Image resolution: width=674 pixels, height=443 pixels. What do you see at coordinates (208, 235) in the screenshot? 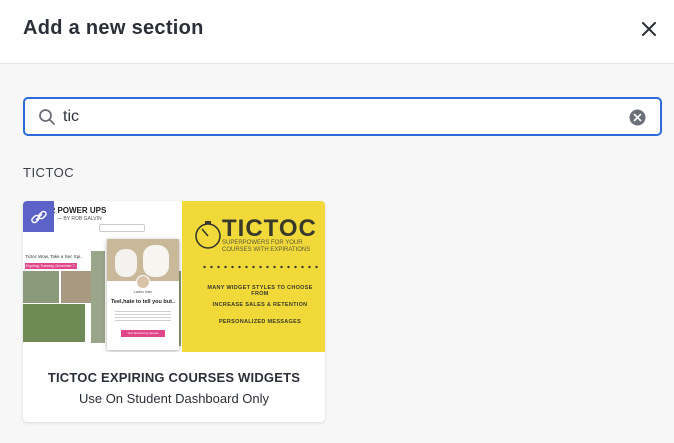
I see `stopwatch-icon` at bounding box center [208, 235].